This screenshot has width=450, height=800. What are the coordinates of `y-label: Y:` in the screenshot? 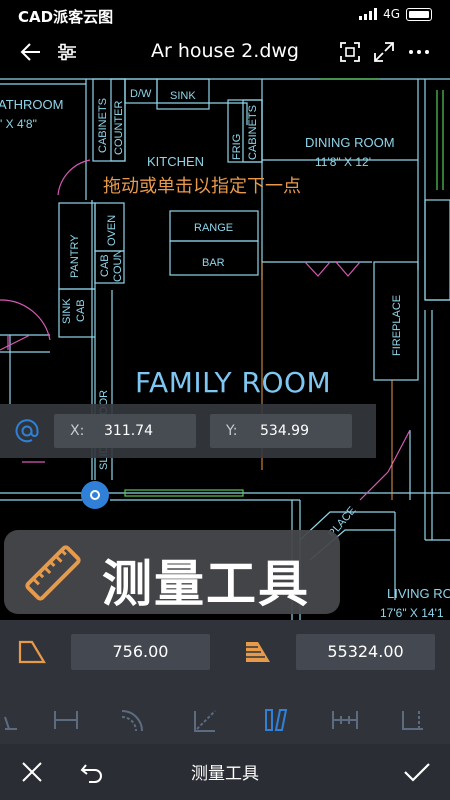 It's located at (232, 431).